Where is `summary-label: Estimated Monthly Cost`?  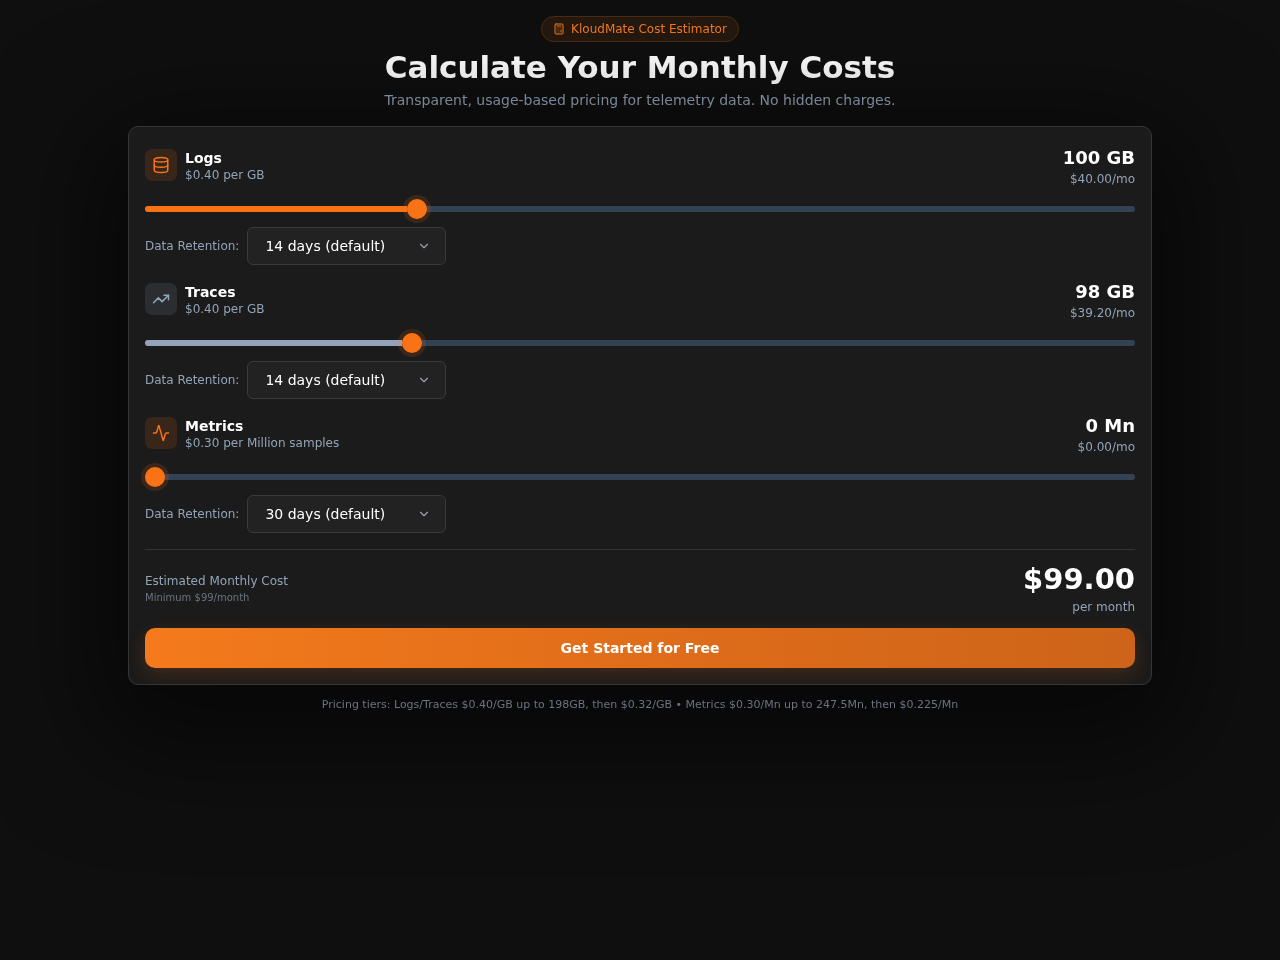 summary-label: Estimated Monthly Cost is located at coordinates (216, 581).